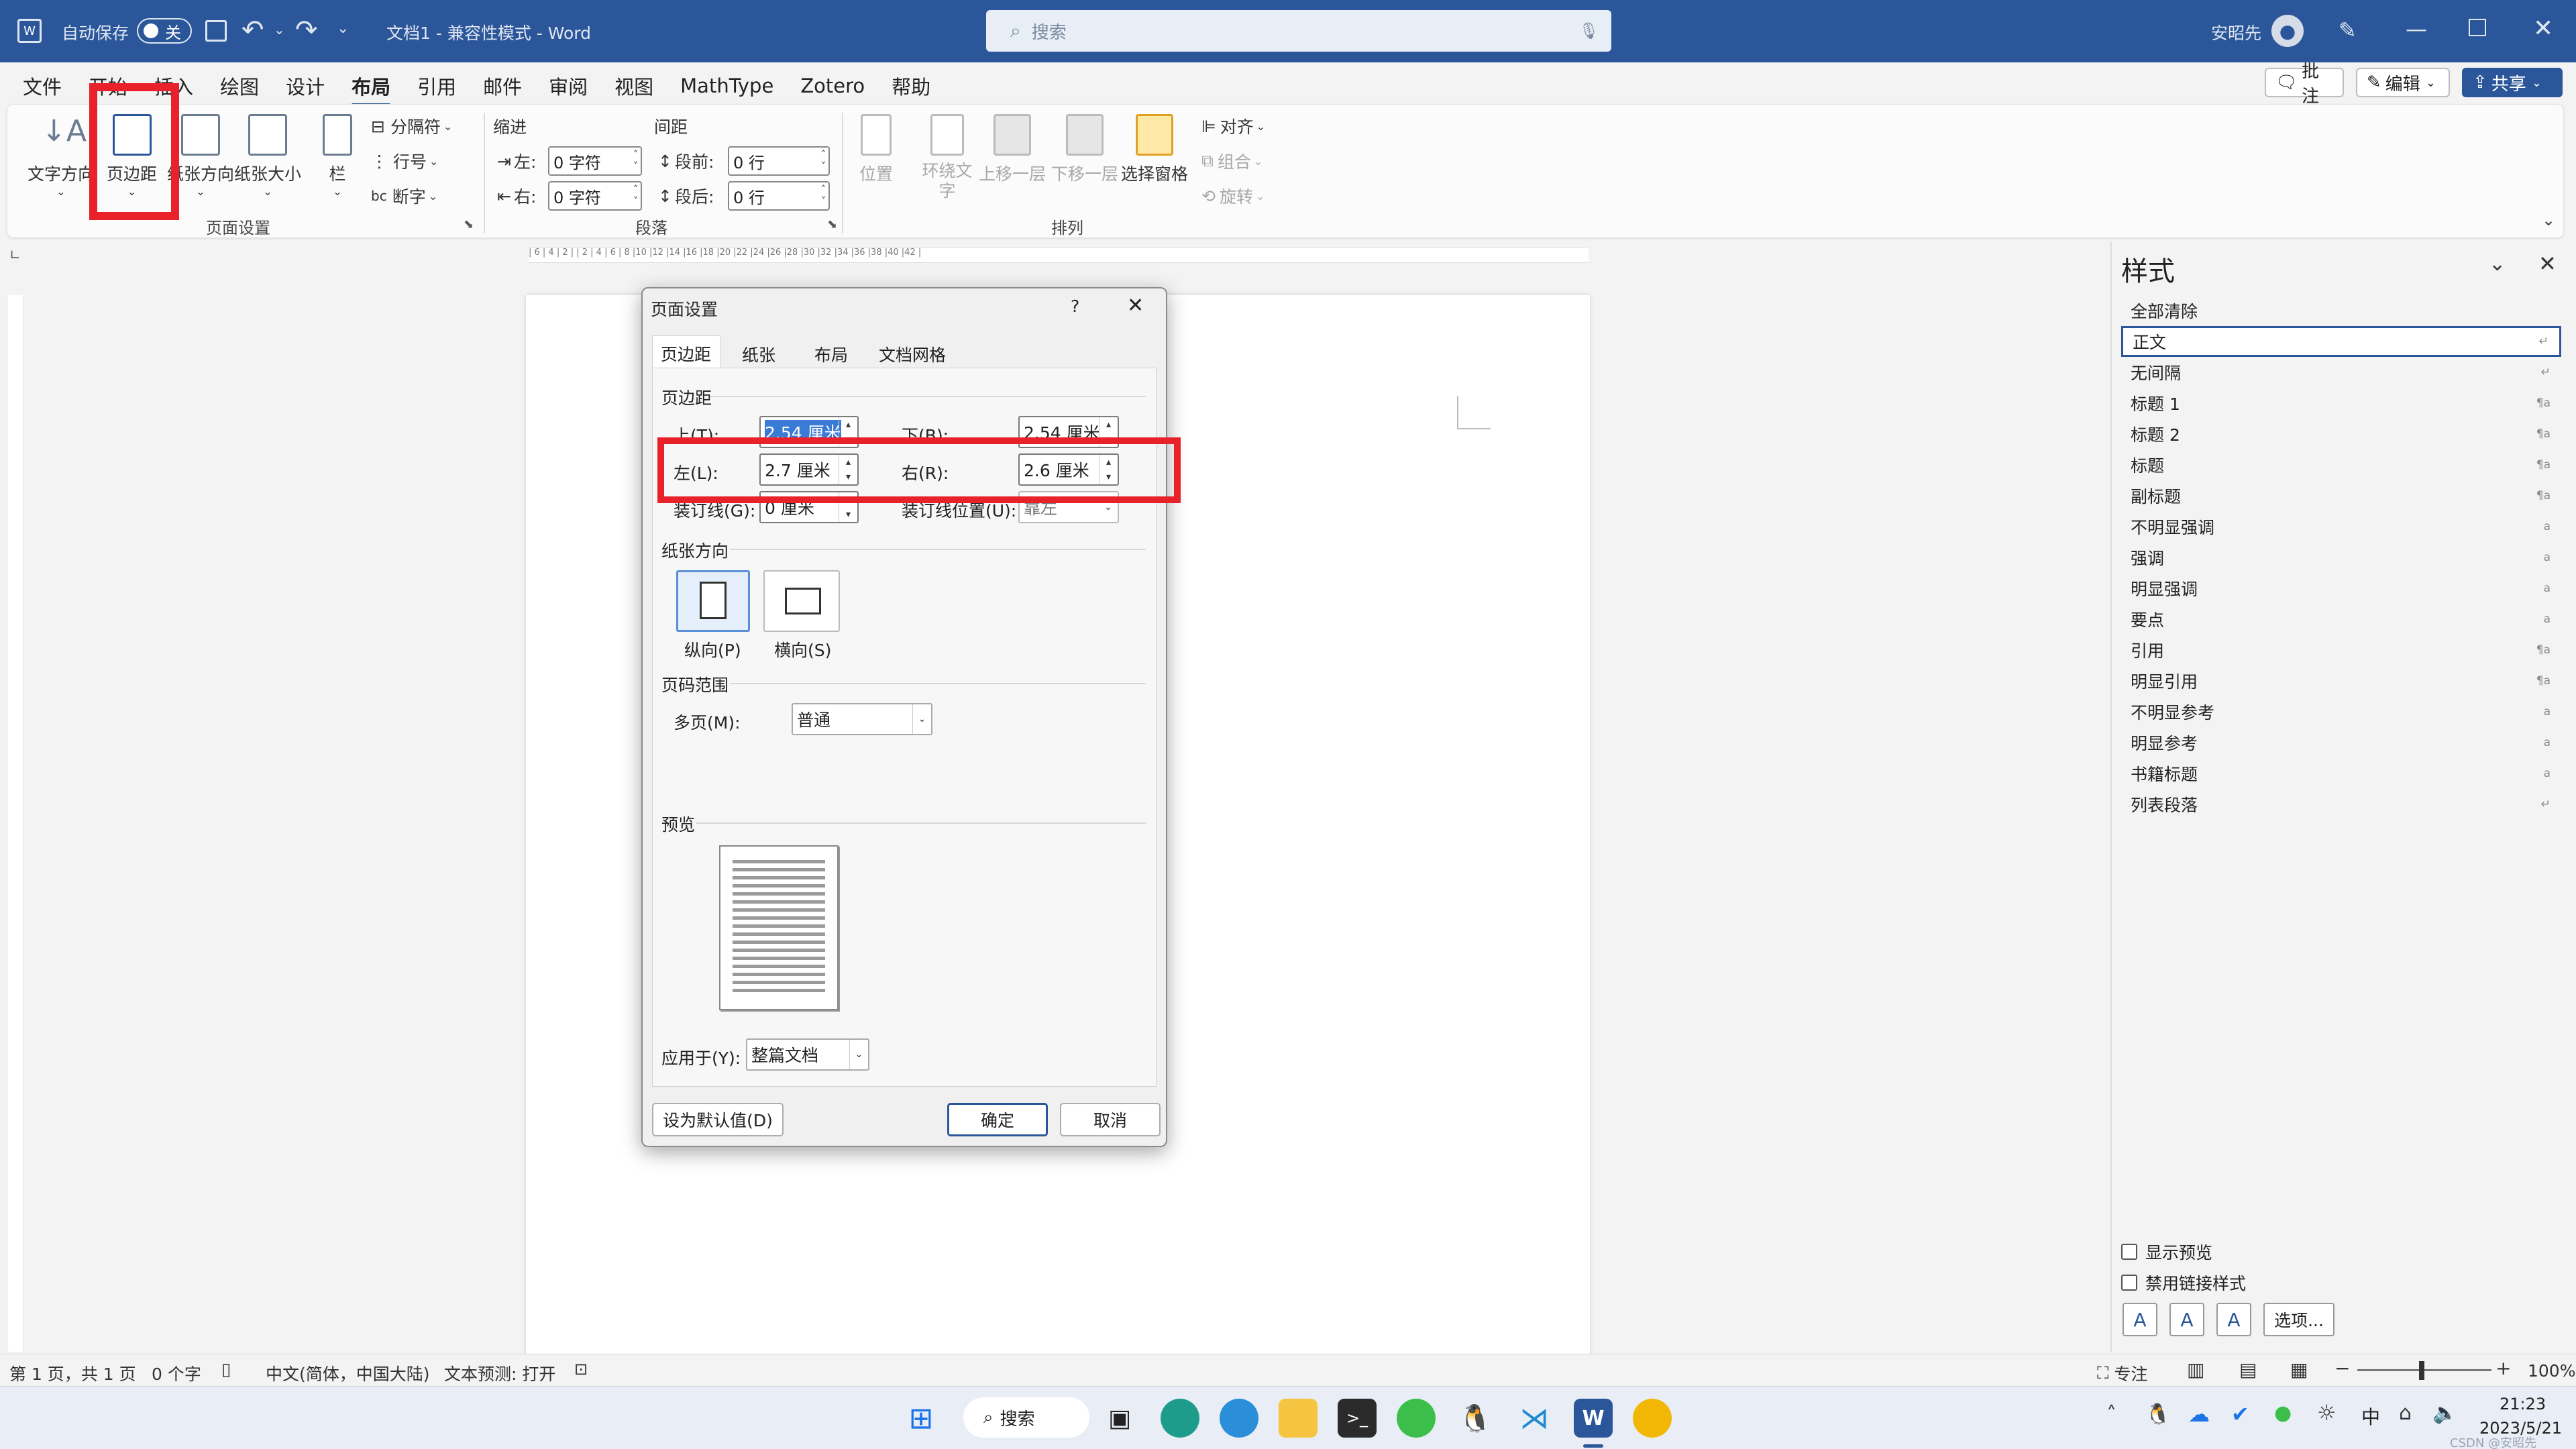  I want to click on tab-references: 引用, so click(436, 86).